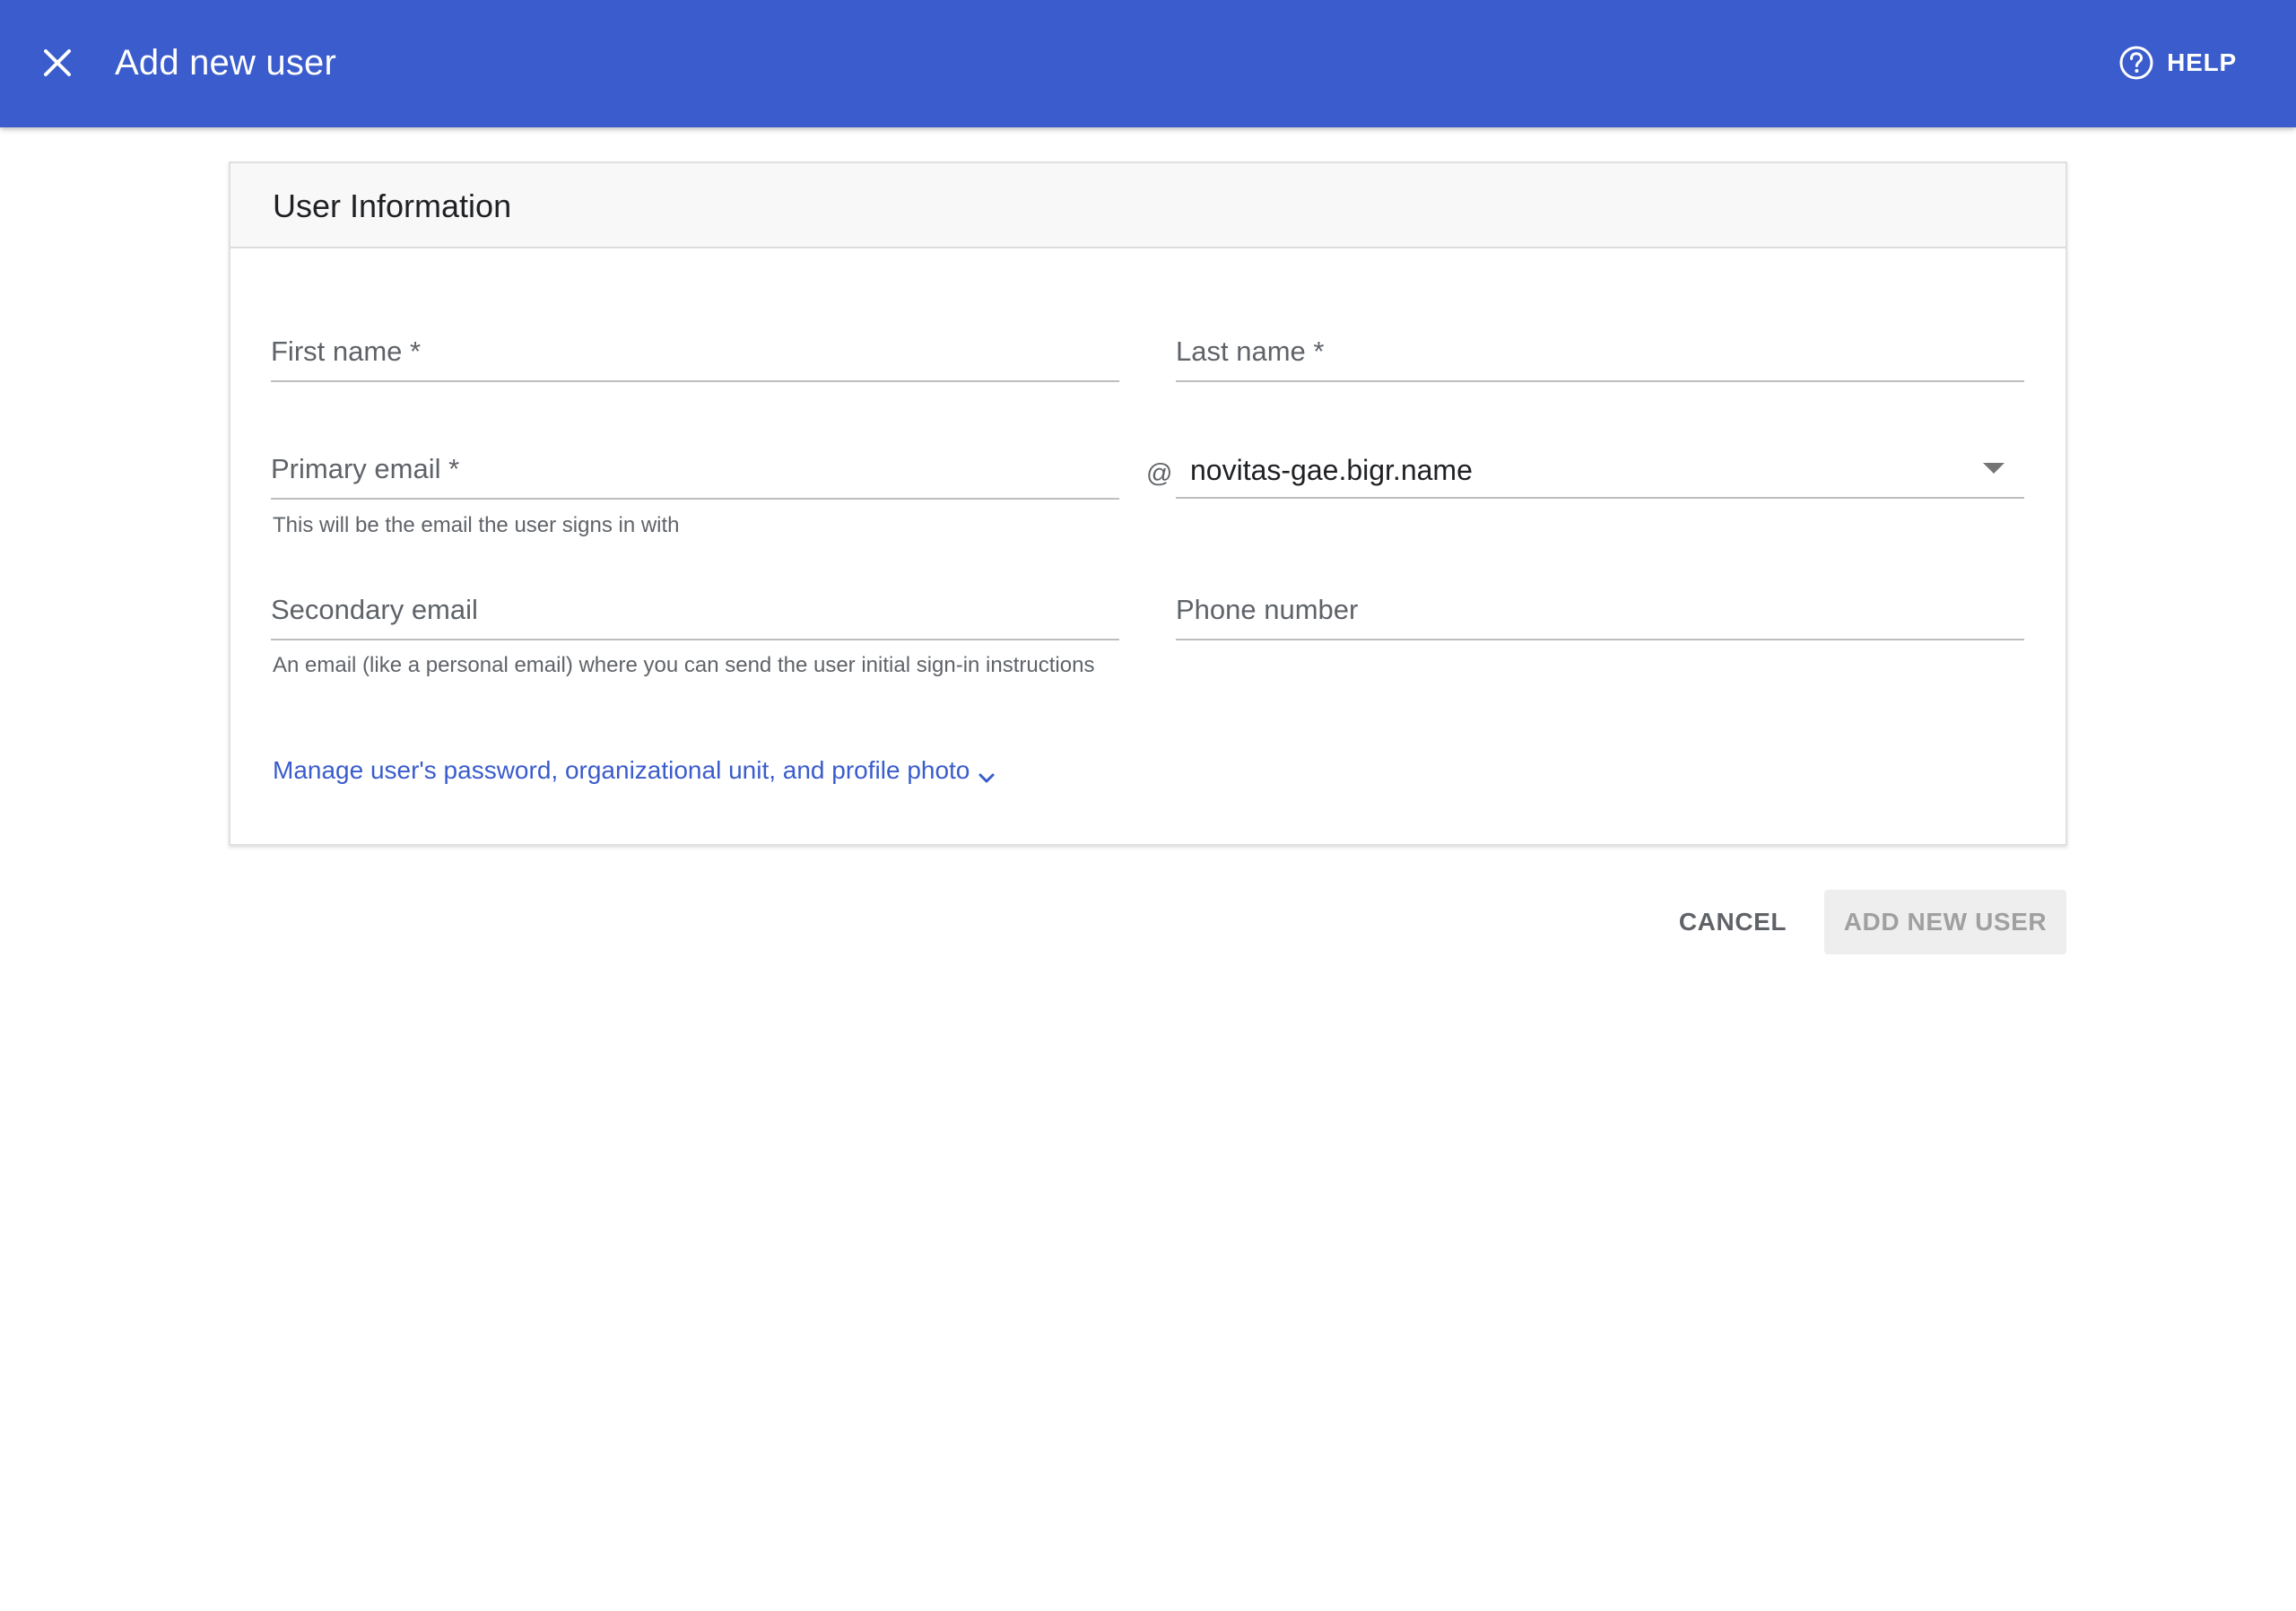 This screenshot has width=2296, height=1611. Describe the element at coordinates (986, 772) in the screenshot. I see `chevron-down-icon` at that location.